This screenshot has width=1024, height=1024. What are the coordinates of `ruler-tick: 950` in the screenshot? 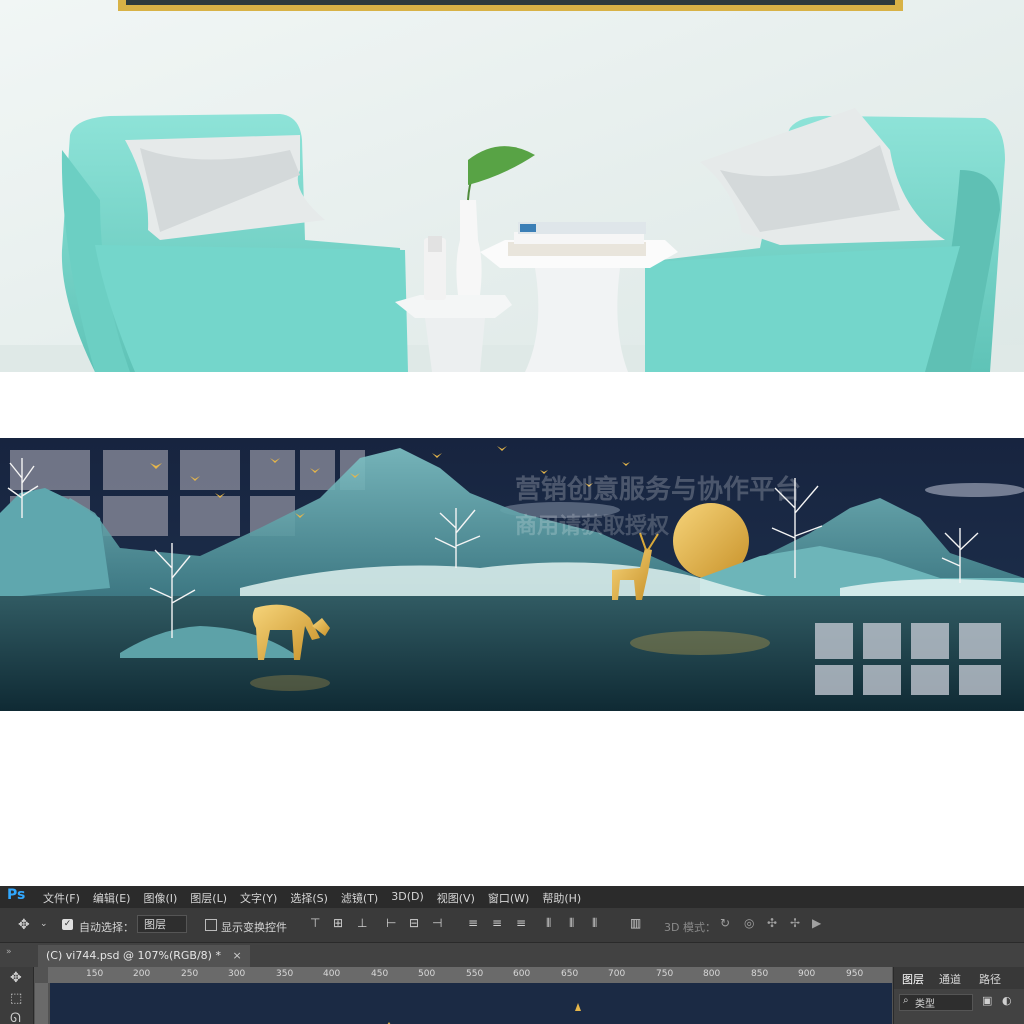 It's located at (855, 974).